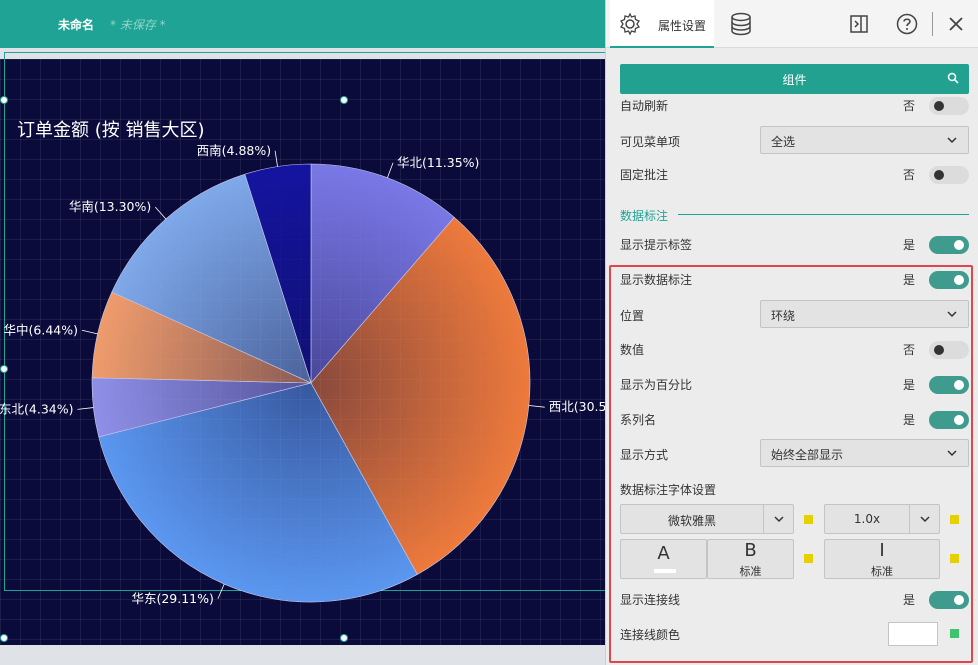  Describe the element at coordinates (172, 598) in the screenshot. I see `data-label-华东: 华东(29.11%)` at that location.